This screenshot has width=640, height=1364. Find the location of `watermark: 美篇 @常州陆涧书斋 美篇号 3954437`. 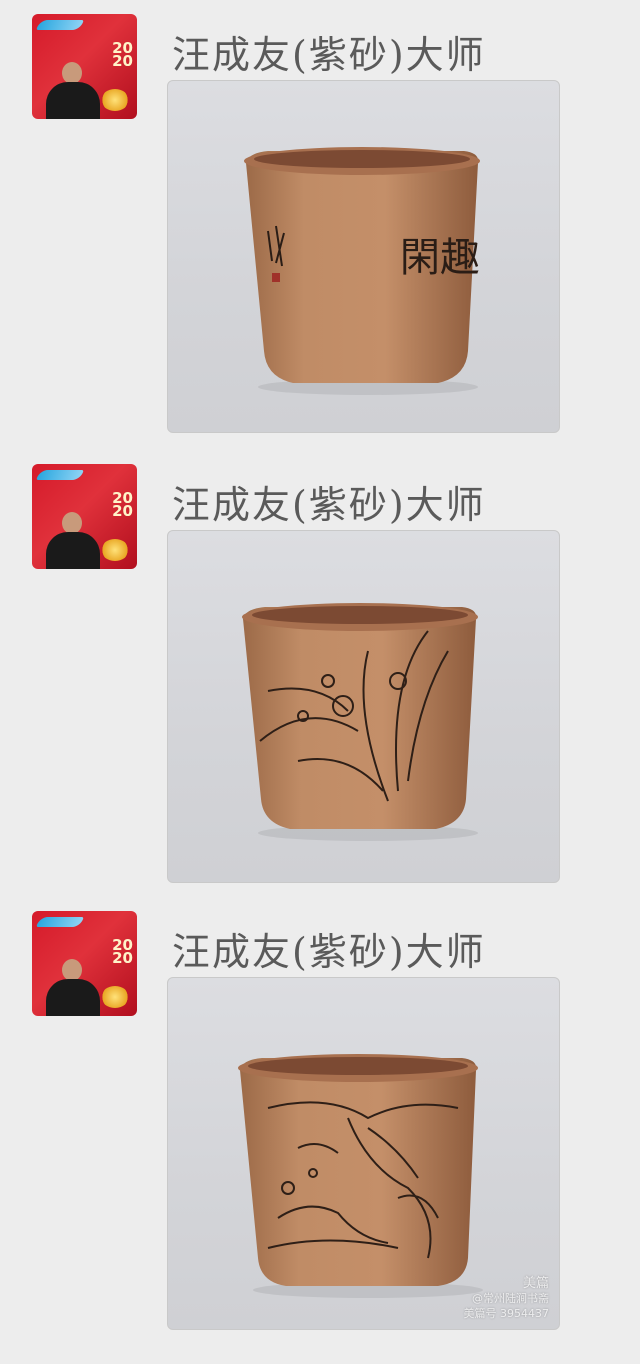

watermark: 美篇 @常州陆涧书斋 美篇号 3954437 is located at coordinates (507, 1298).